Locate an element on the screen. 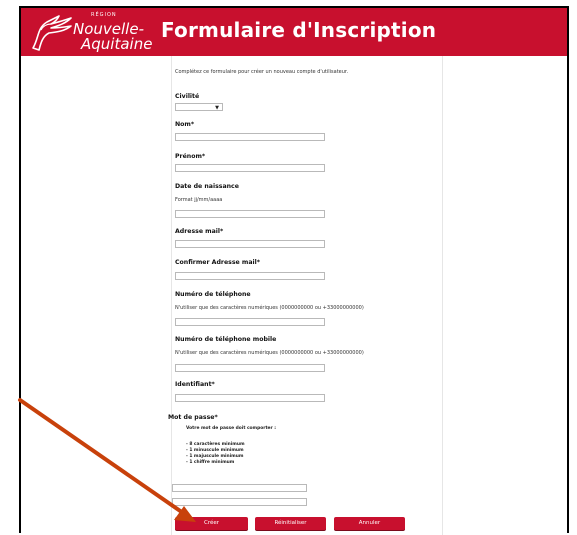 The image size is (577, 535). password-intro: Votre mot de passe doit comporter : is located at coordinates (231, 428).